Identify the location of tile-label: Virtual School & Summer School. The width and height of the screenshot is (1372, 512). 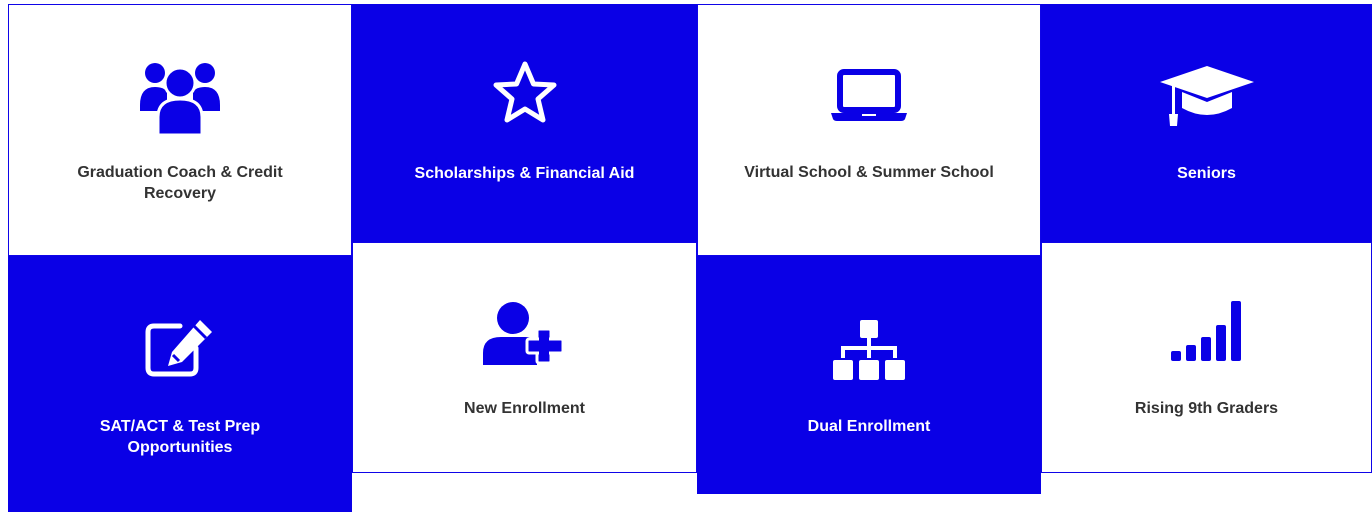
(869, 172).